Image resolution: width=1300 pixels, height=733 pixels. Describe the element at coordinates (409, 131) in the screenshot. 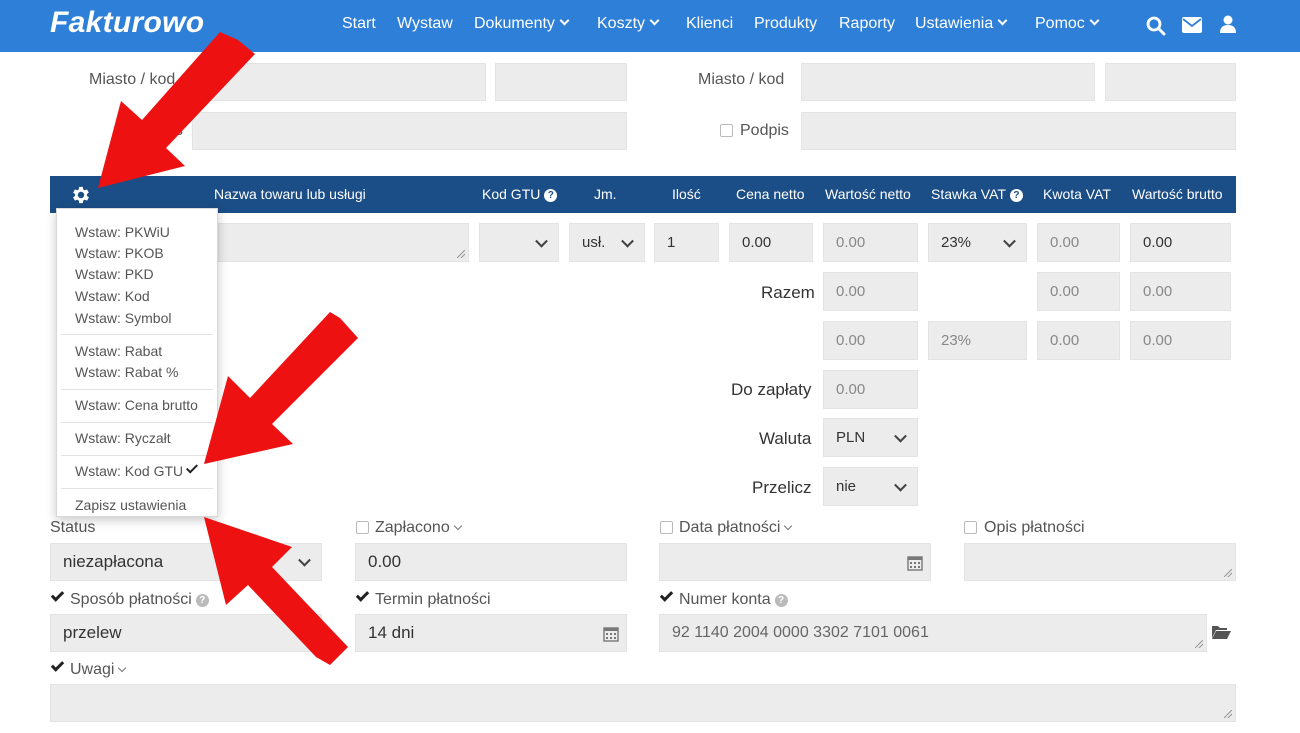

I see `seller-signature-input` at that location.